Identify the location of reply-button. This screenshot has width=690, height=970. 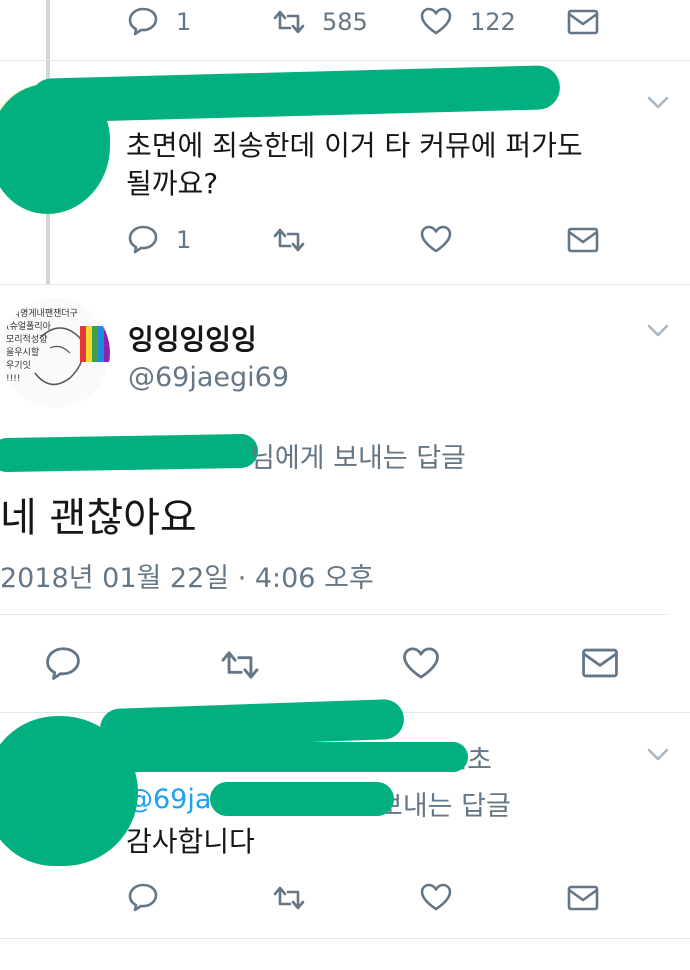
(63, 663).